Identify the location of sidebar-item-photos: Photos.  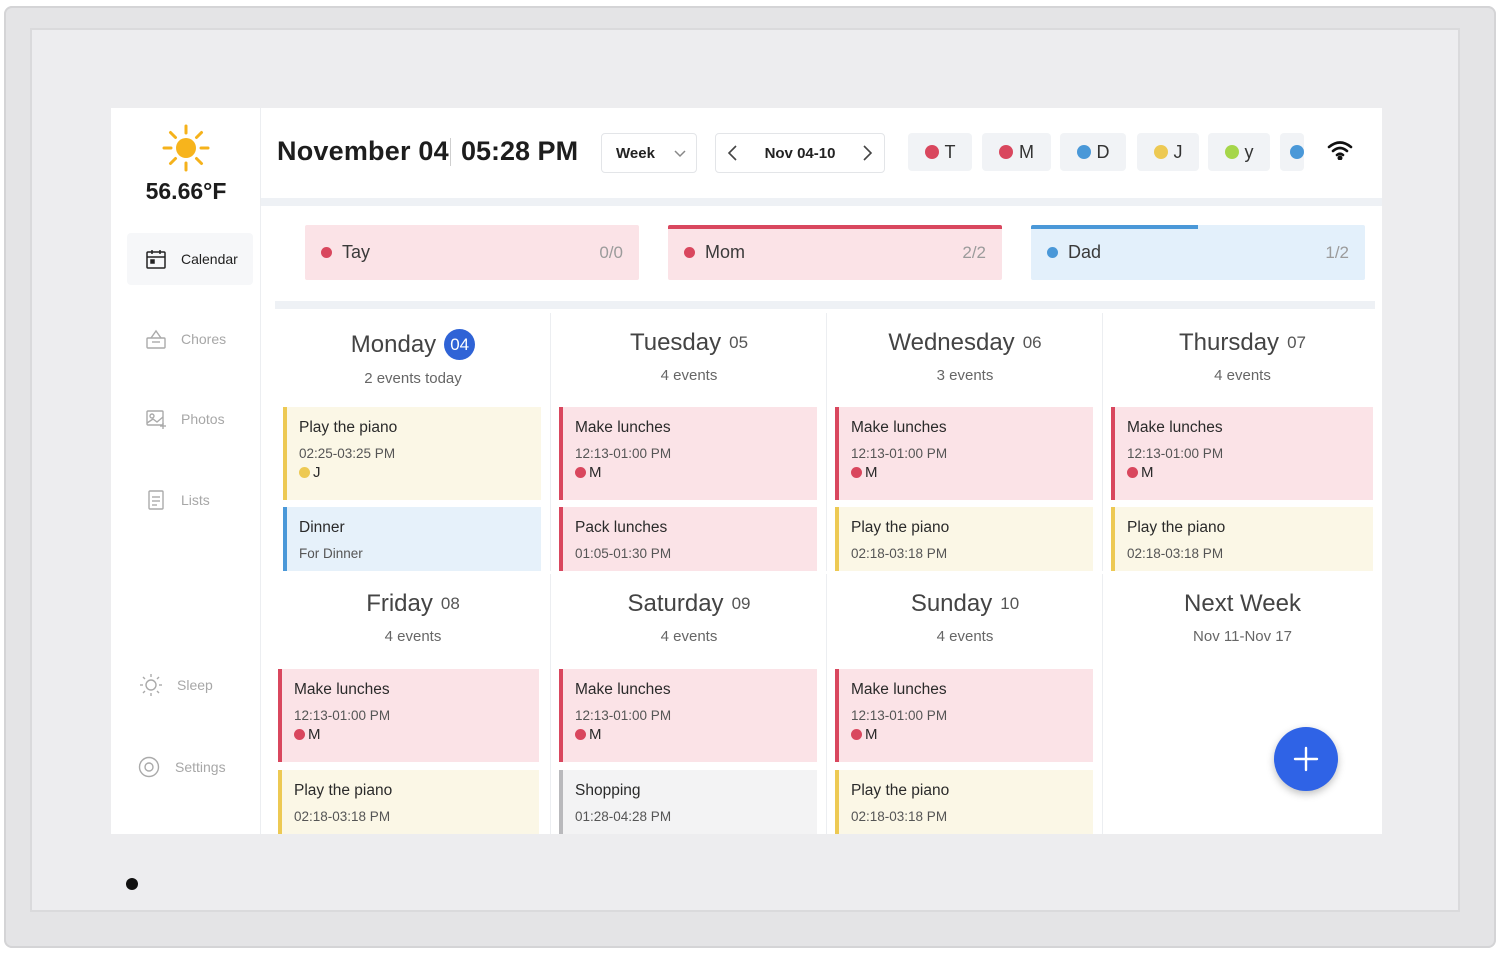
(190, 419).